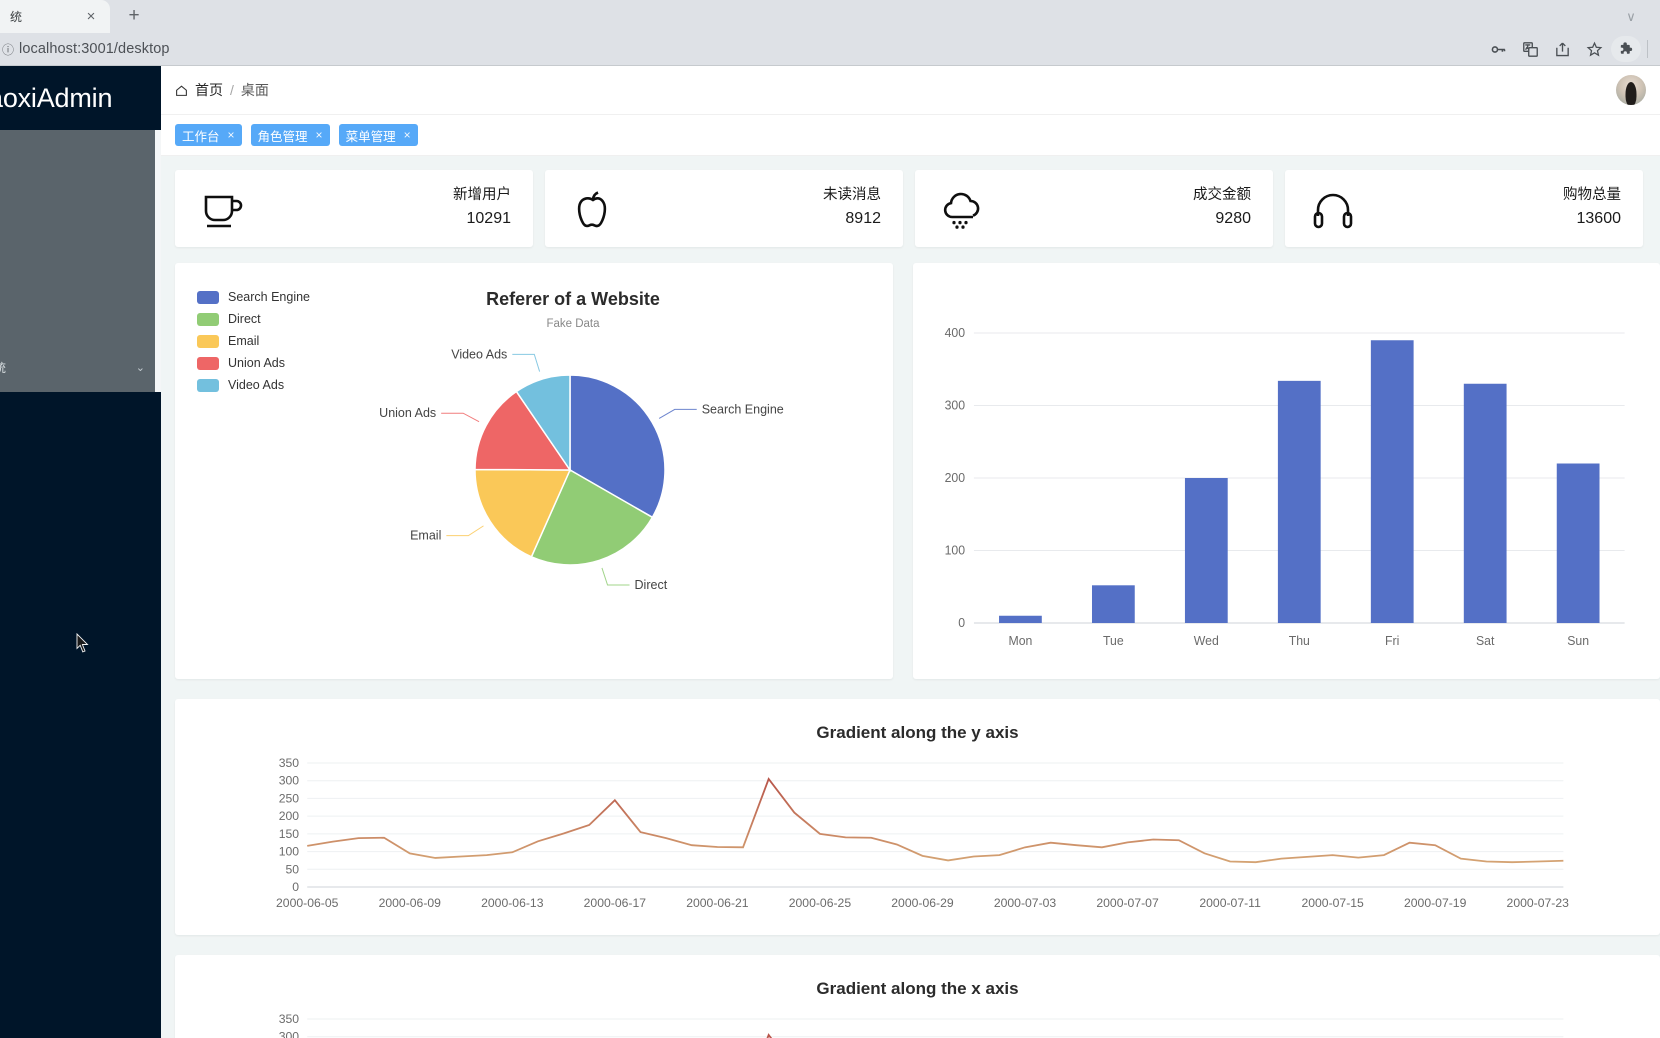 The height and width of the screenshot is (1038, 1660). Describe the element at coordinates (289, 816) in the screenshot. I see `line-y-tick-label: 200` at that location.